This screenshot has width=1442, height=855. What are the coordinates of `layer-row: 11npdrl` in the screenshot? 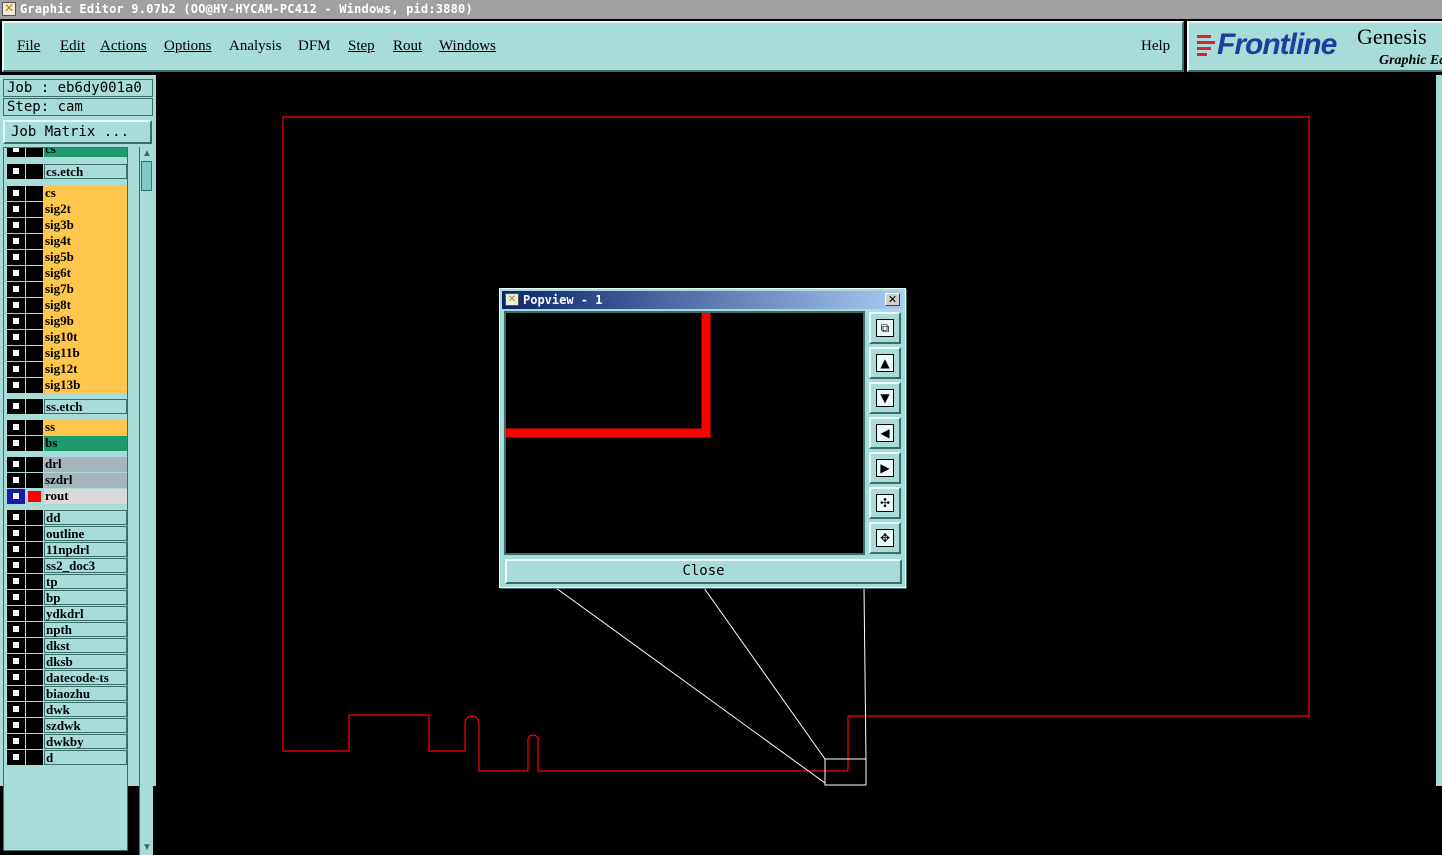 It's located at (67, 549).